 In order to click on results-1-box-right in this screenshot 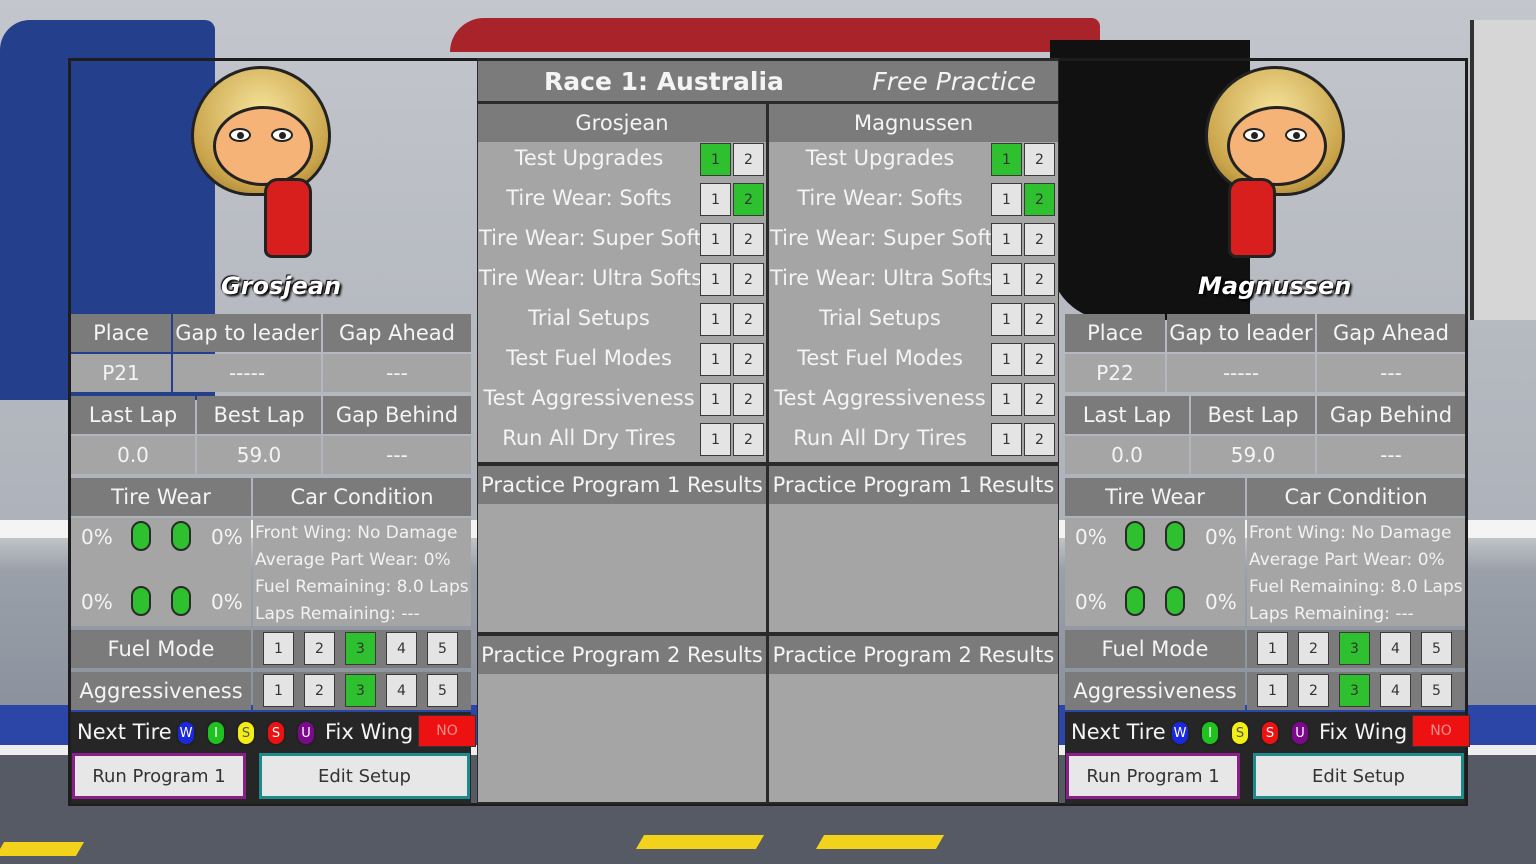, I will do `click(913, 568)`.